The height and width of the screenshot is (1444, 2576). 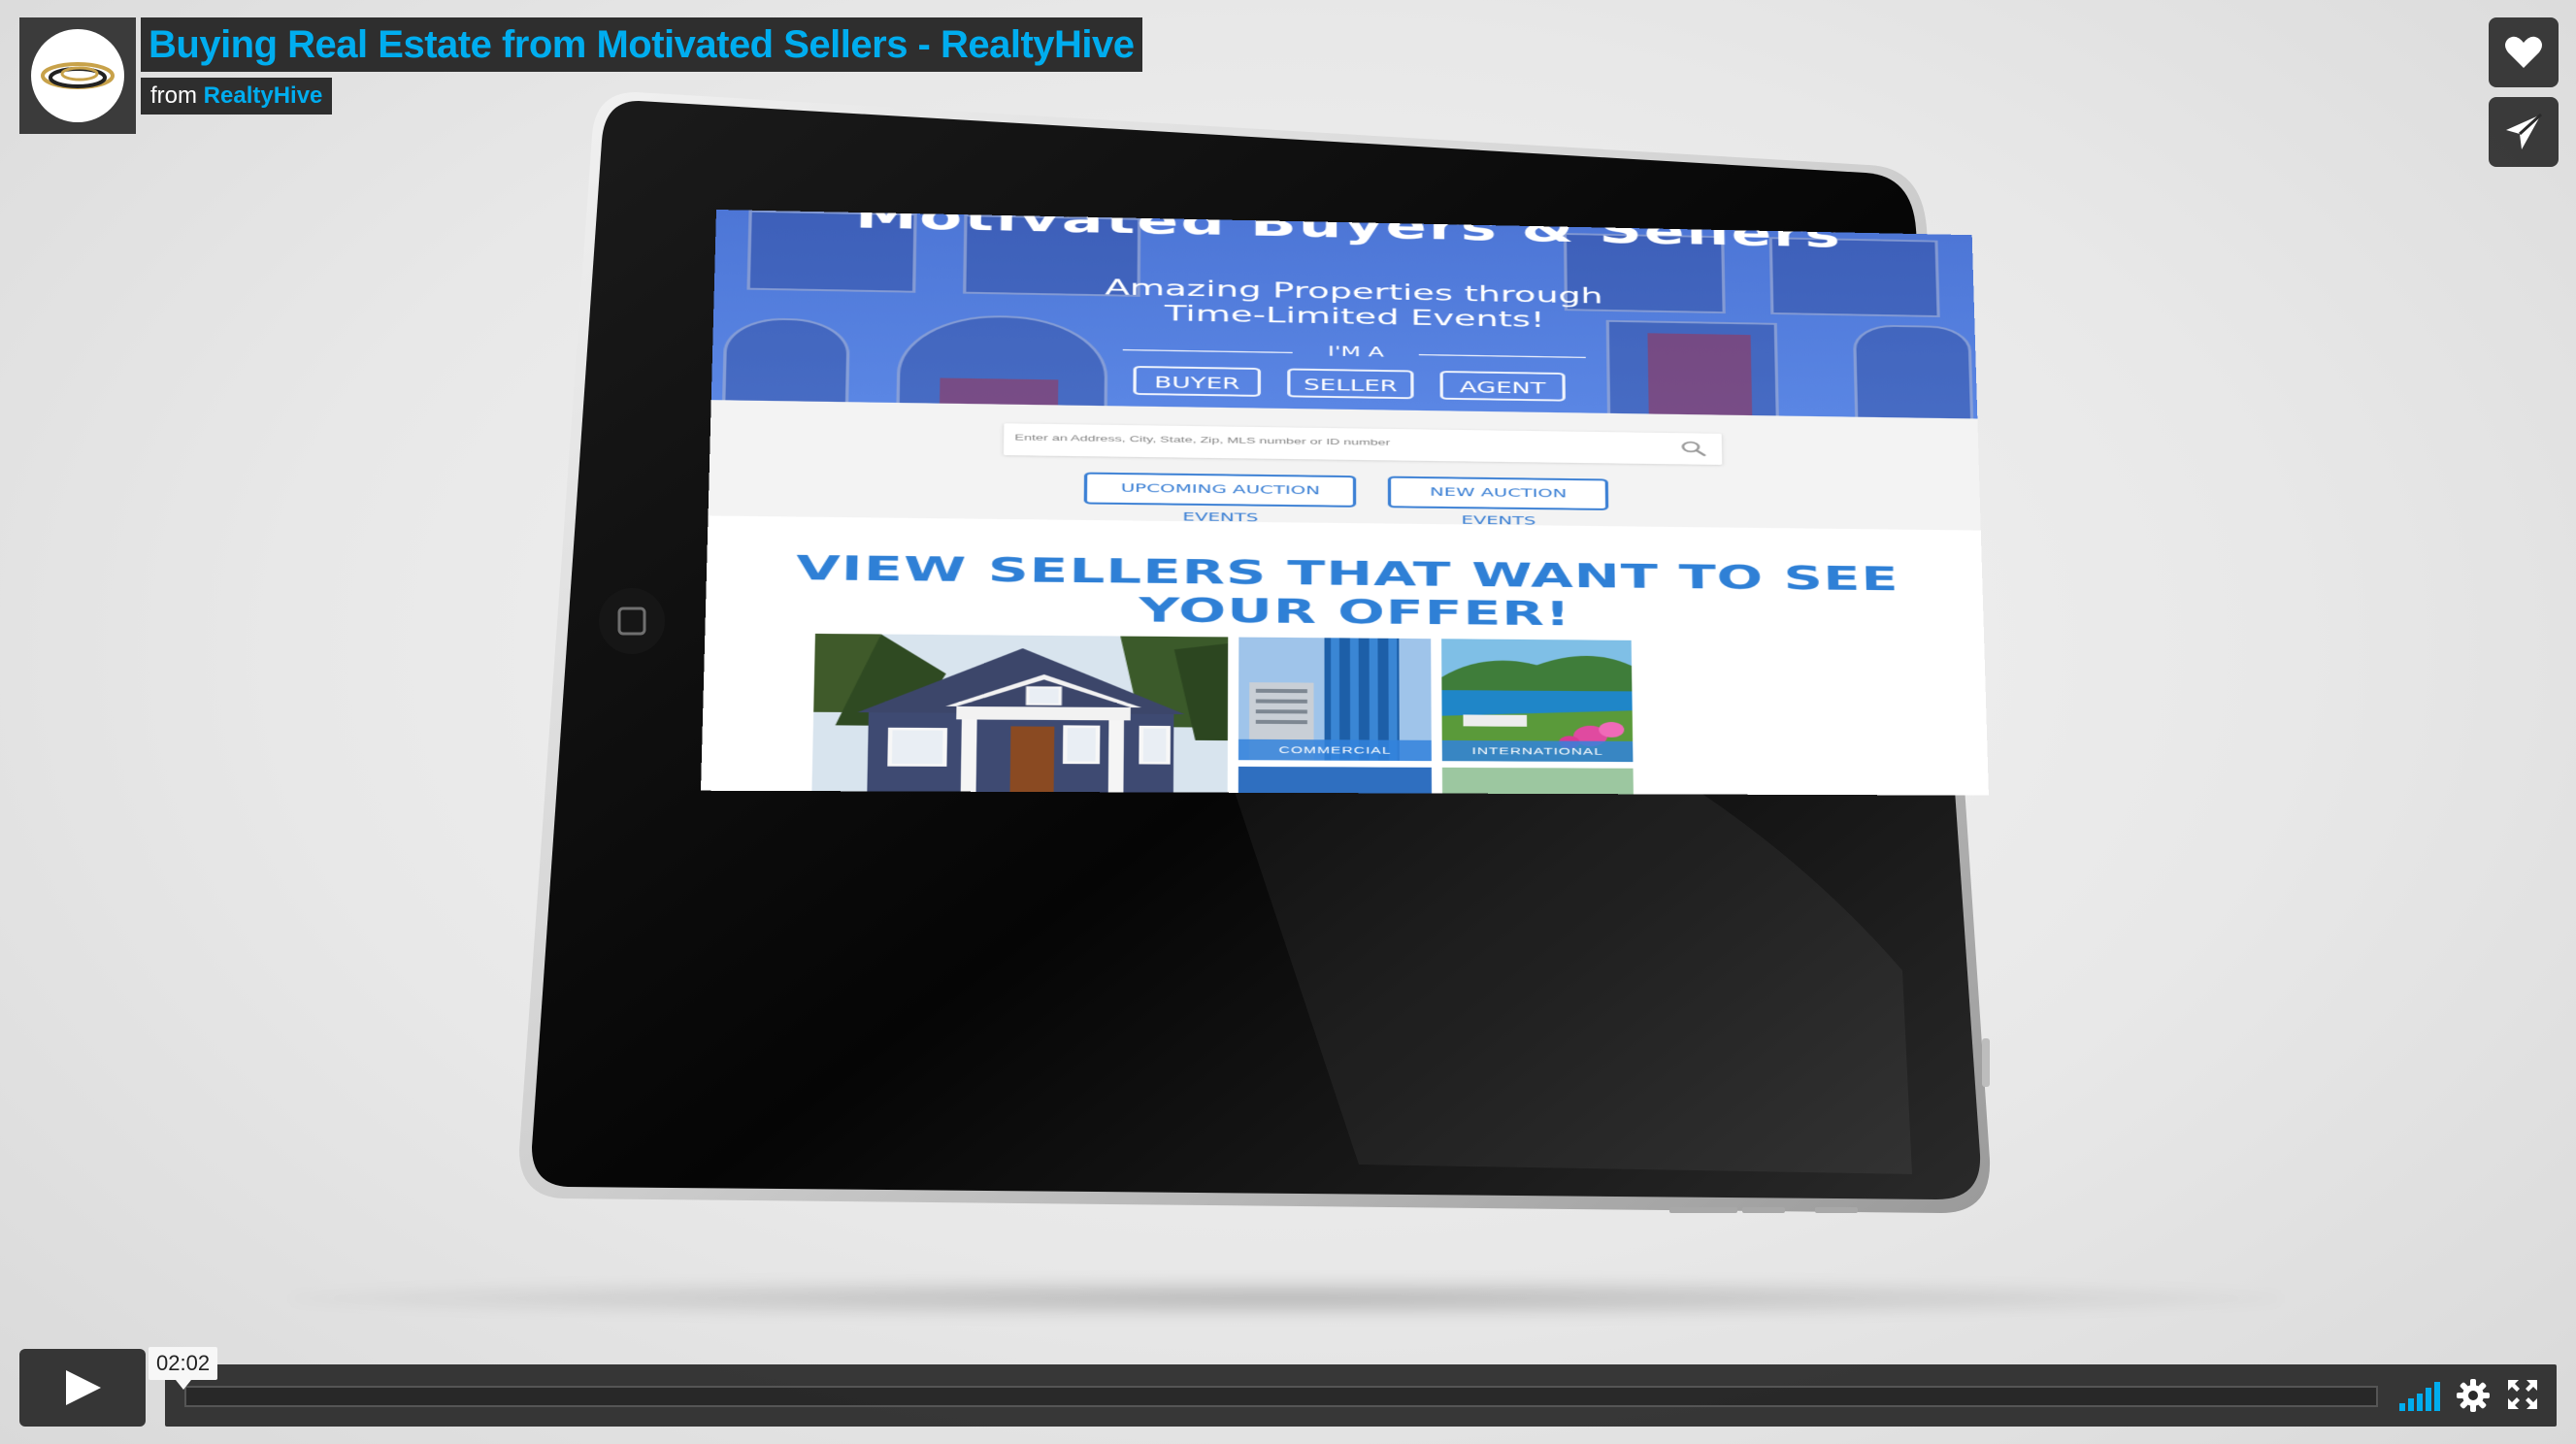 I want to click on commercial-label: COMMERCIAL, so click(x=1335, y=750).